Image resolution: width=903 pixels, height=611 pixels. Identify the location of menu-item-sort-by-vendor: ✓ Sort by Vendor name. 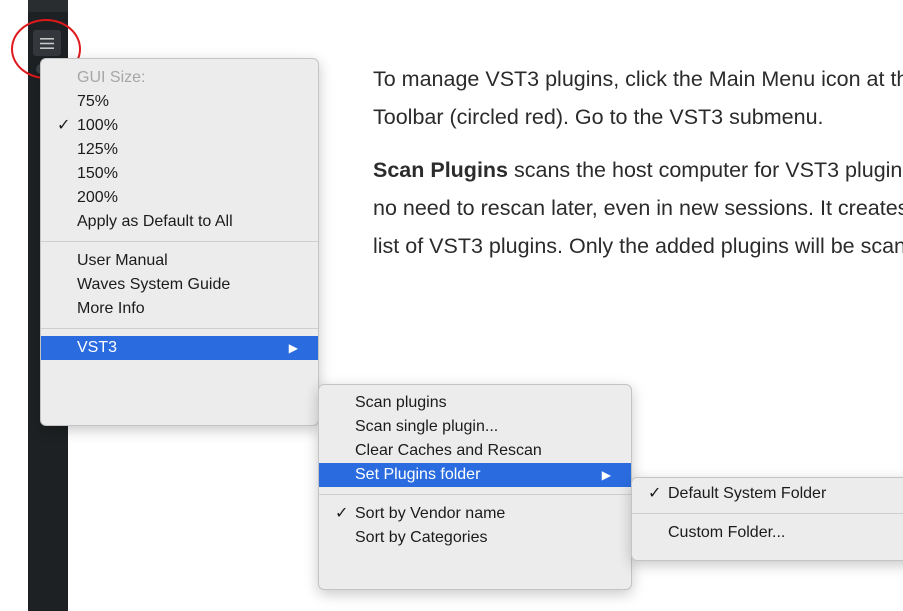
(475, 514).